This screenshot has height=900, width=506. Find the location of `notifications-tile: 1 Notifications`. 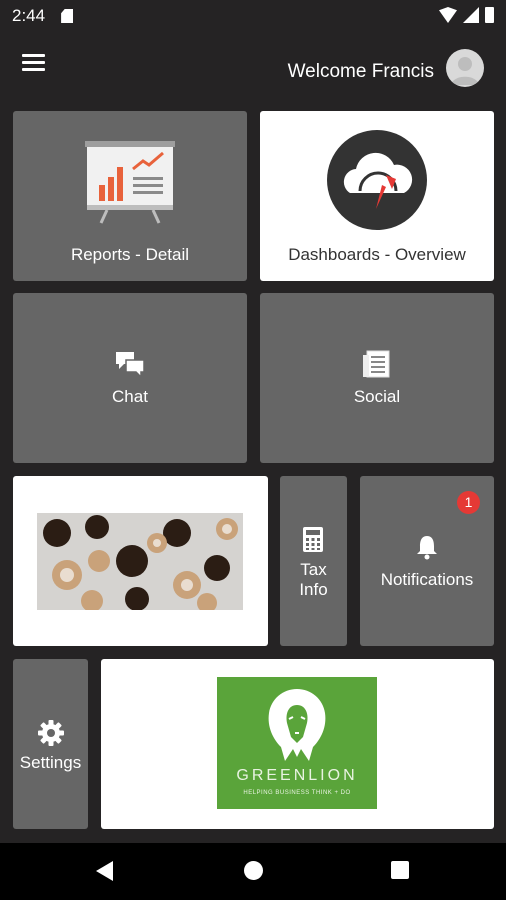

notifications-tile: 1 Notifications is located at coordinates (427, 561).